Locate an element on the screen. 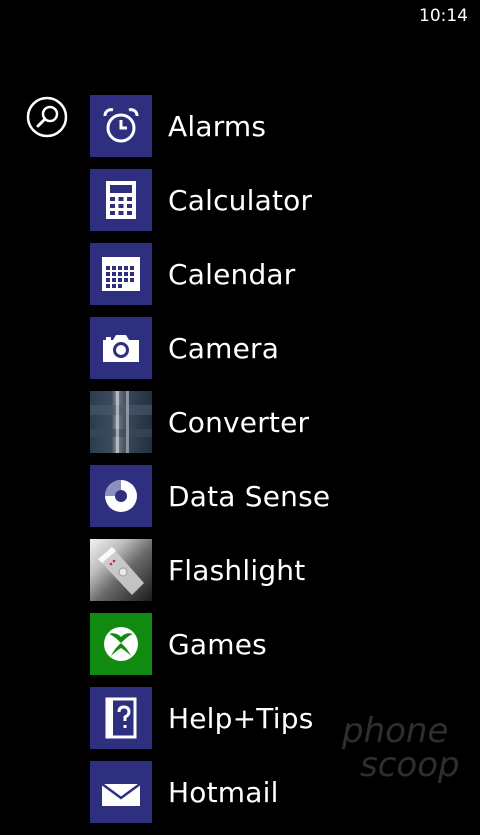  help-book-icon is located at coordinates (121, 718).